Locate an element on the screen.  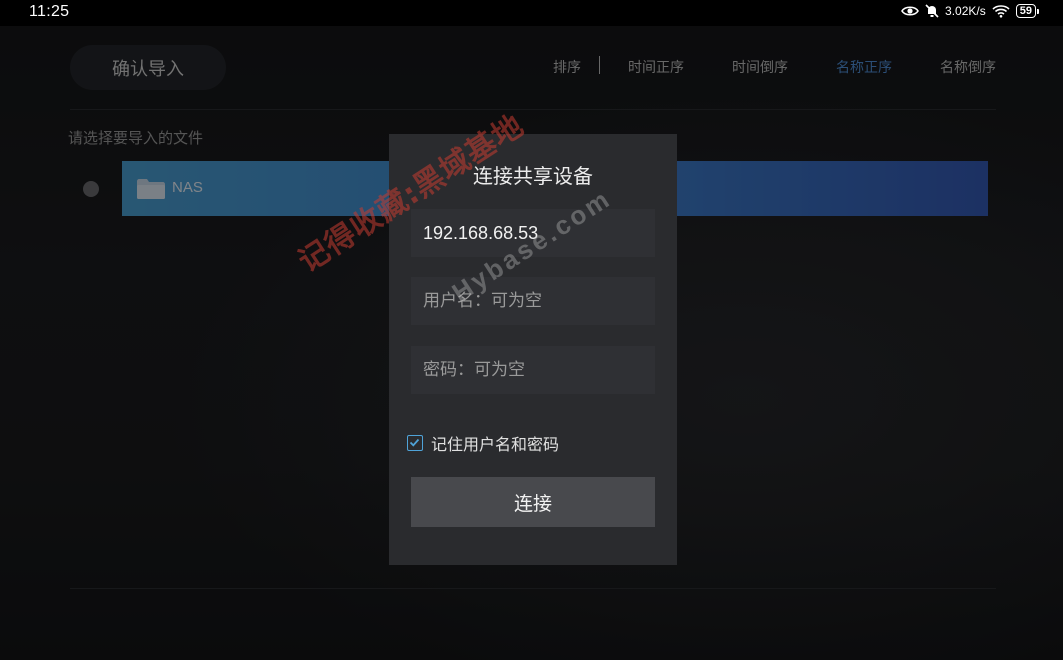
status-icons: 3.02K/s 59 is located at coordinates (970, 11).